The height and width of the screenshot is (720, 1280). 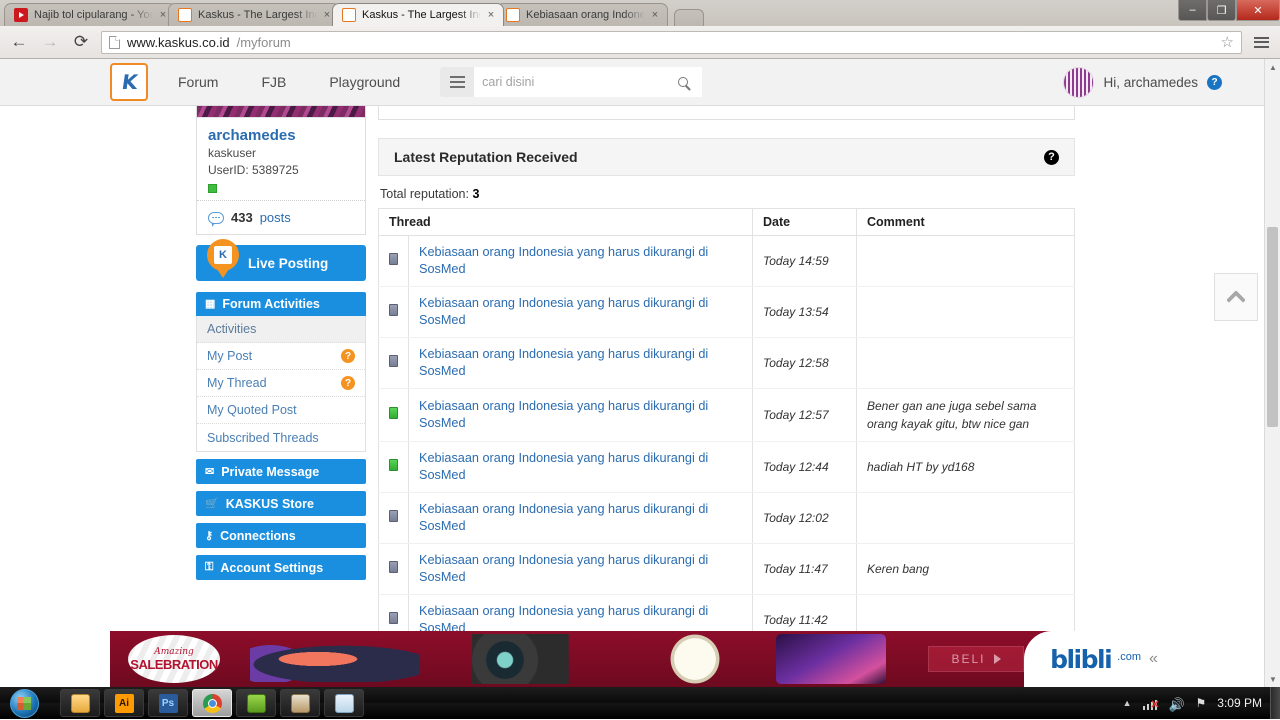 What do you see at coordinates (263, 42) in the screenshot?
I see `url-path: /myforum` at bounding box center [263, 42].